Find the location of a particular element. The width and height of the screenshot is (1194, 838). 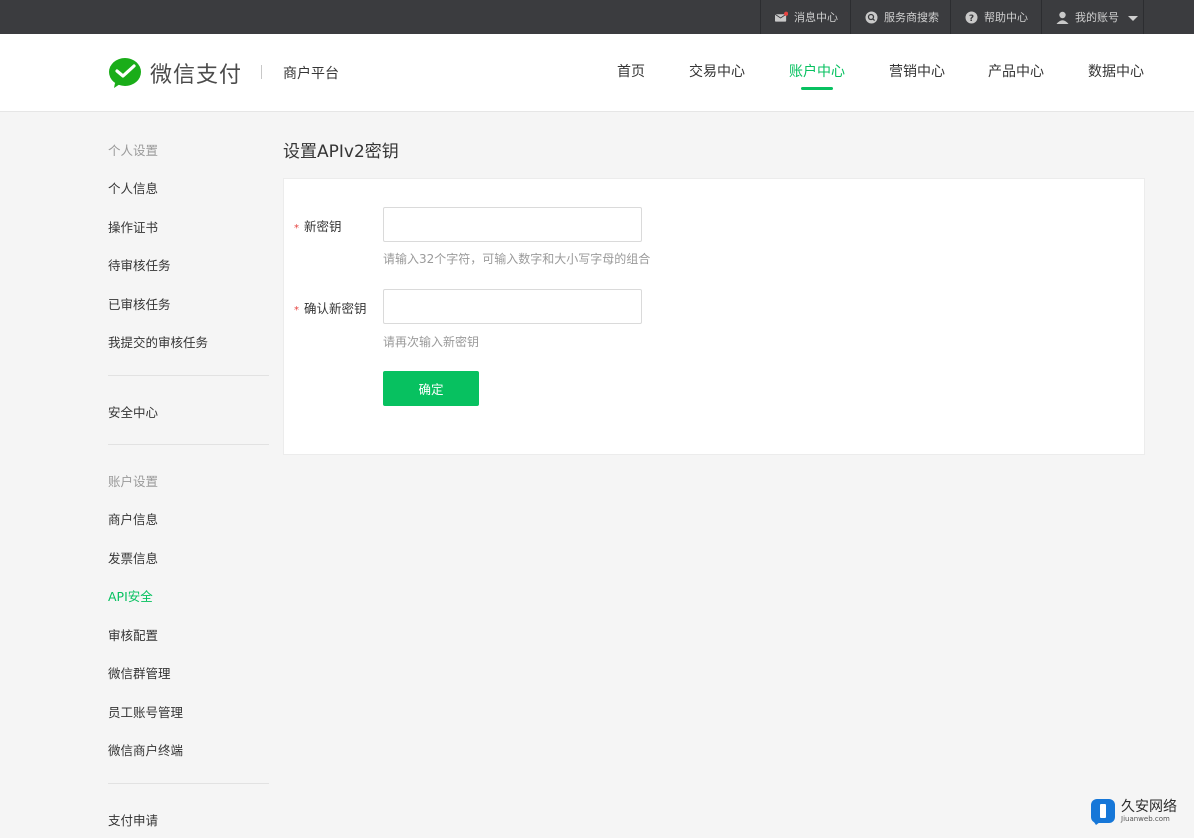

active-nav-indicator is located at coordinates (817, 88).